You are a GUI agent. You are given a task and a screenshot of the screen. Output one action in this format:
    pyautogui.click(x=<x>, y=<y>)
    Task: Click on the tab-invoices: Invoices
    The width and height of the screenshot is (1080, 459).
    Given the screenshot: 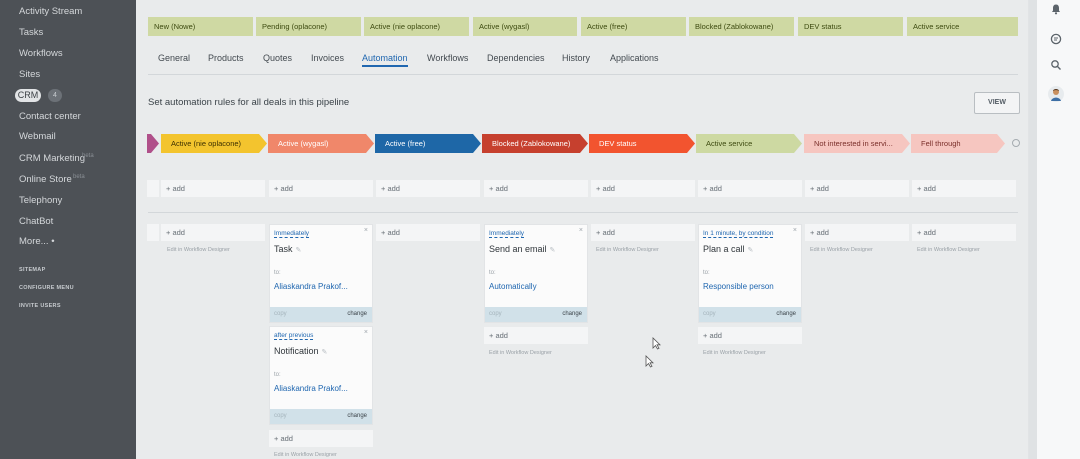 What is the action you would take?
    pyautogui.click(x=327, y=58)
    